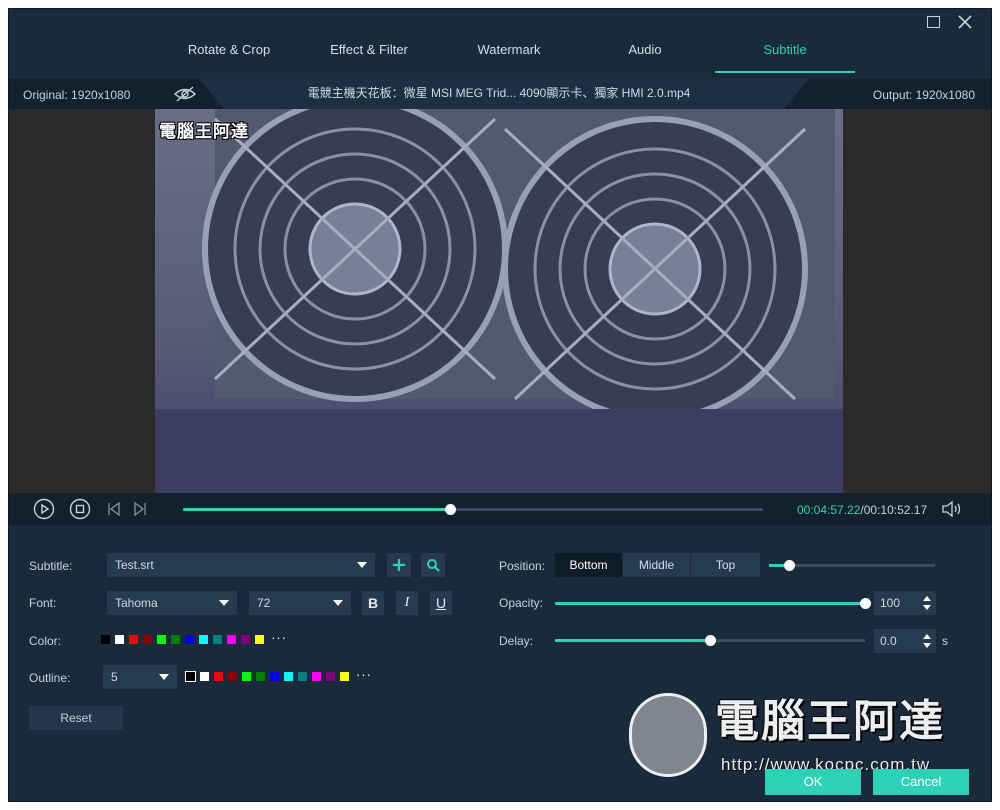 The width and height of the screenshot is (1000, 810). Describe the element at coordinates (865, 603) in the screenshot. I see `opacity-handle` at that location.